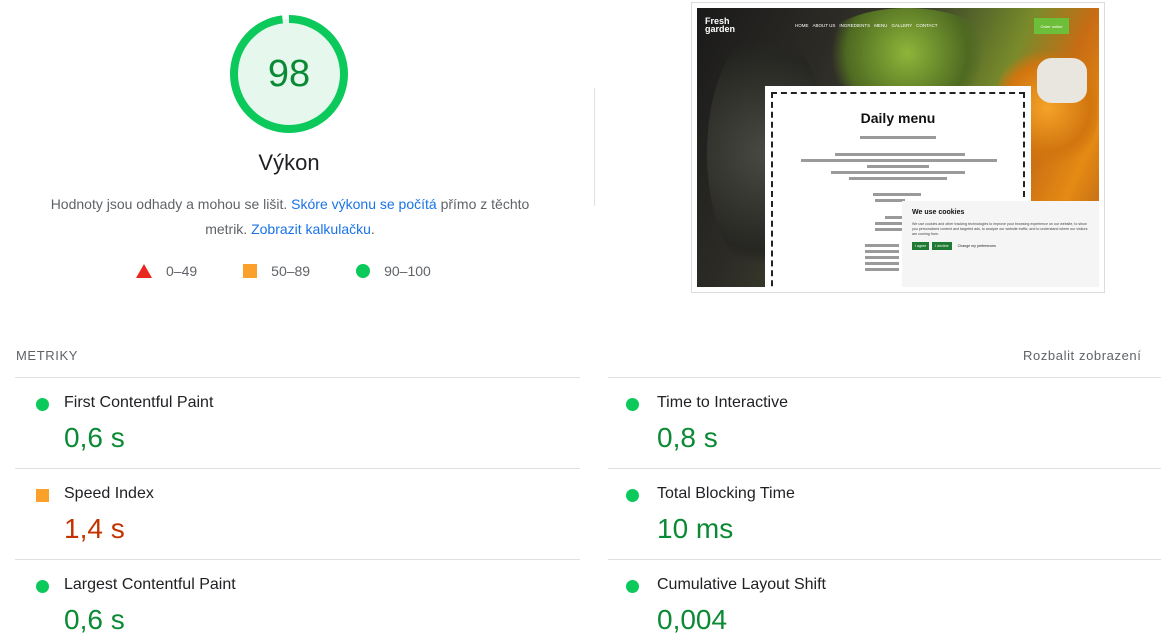  I want to click on nav-link: MENU, so click(881, 25).